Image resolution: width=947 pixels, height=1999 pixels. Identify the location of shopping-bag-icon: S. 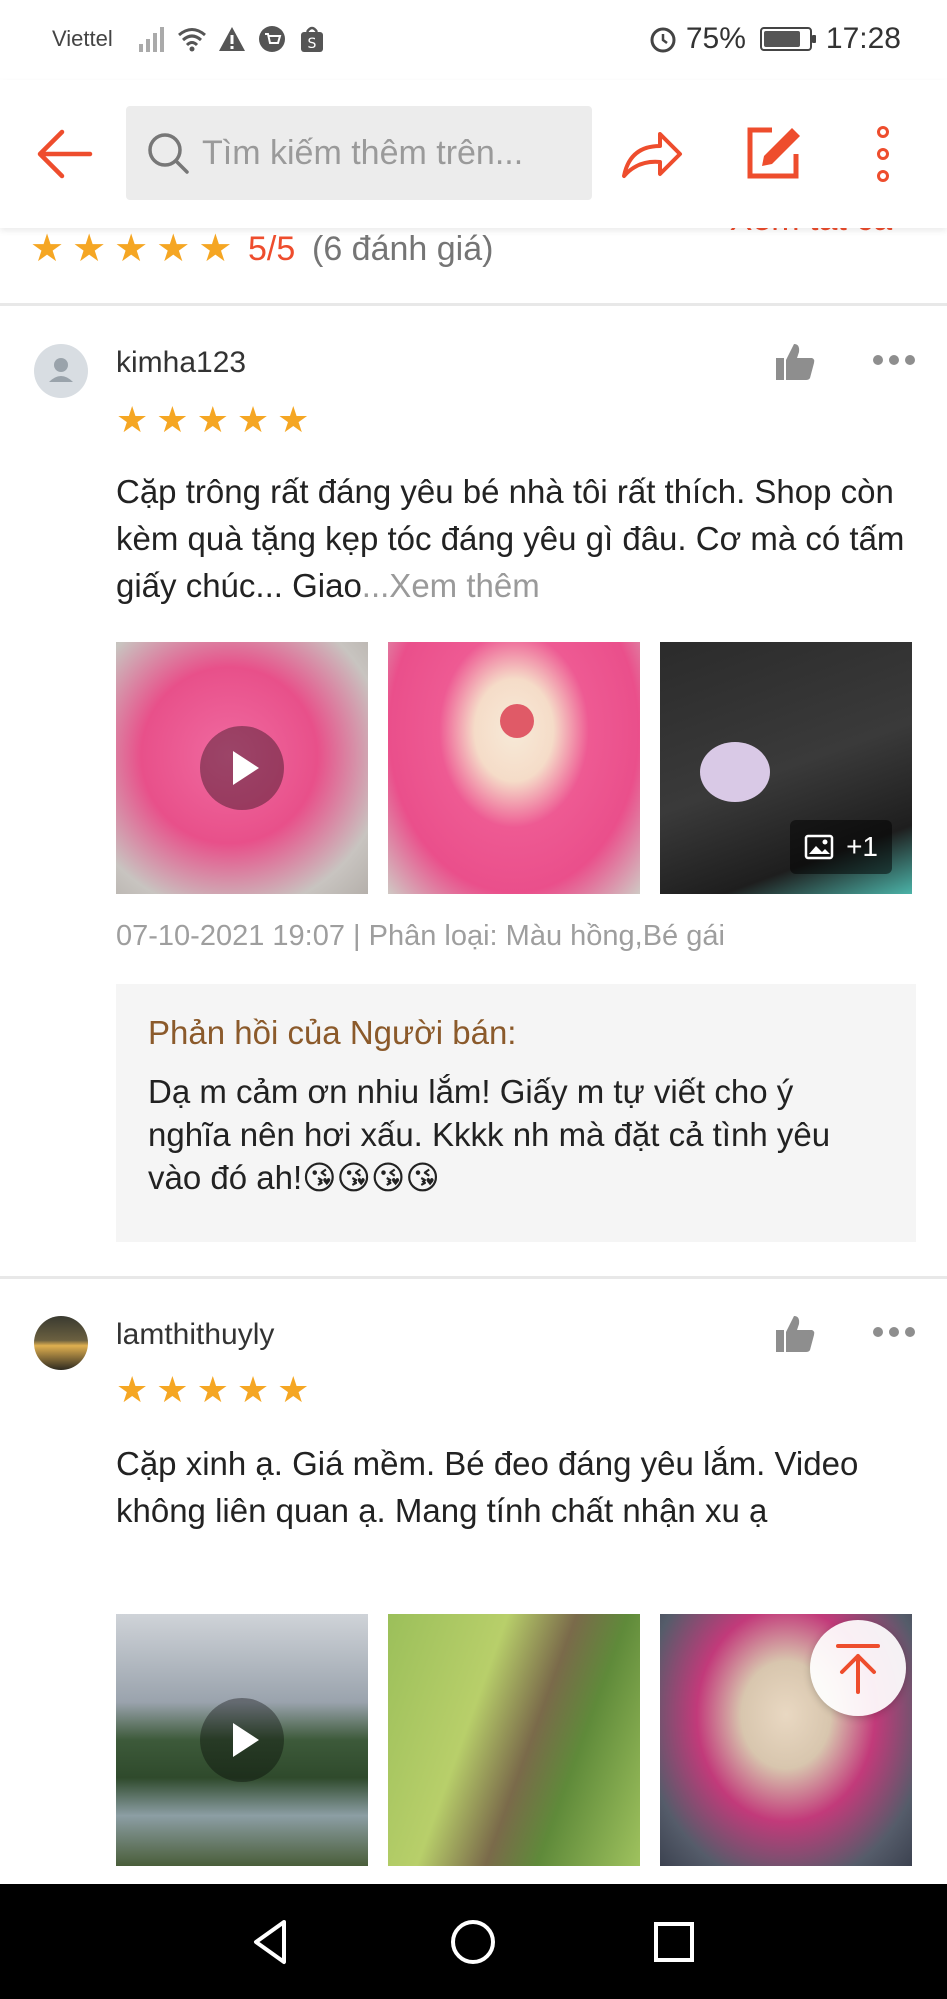
(311, 39).